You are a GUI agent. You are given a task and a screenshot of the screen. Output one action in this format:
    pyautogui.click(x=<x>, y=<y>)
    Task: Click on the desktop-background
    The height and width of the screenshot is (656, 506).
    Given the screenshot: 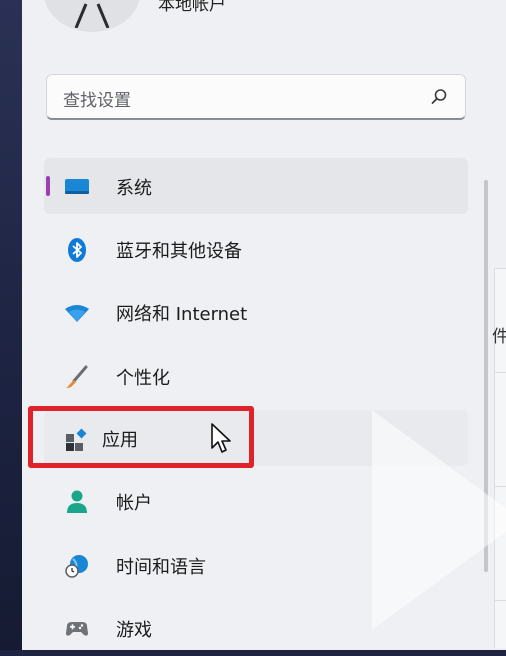 What is the action you would take?
    pyautogui.click(x=11, y=325)
    